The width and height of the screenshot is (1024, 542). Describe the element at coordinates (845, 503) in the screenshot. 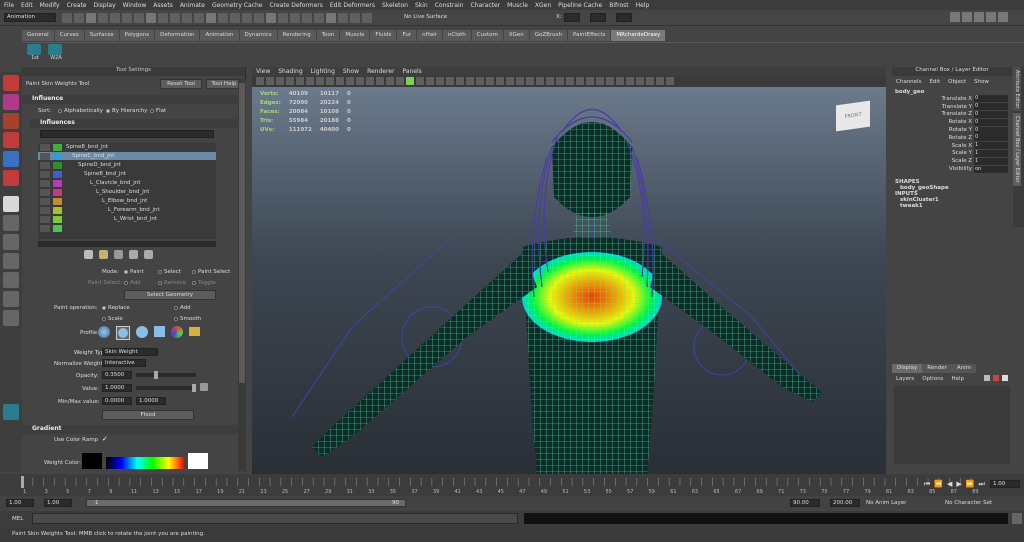

I see `end-time-field: 200.00` at that location.